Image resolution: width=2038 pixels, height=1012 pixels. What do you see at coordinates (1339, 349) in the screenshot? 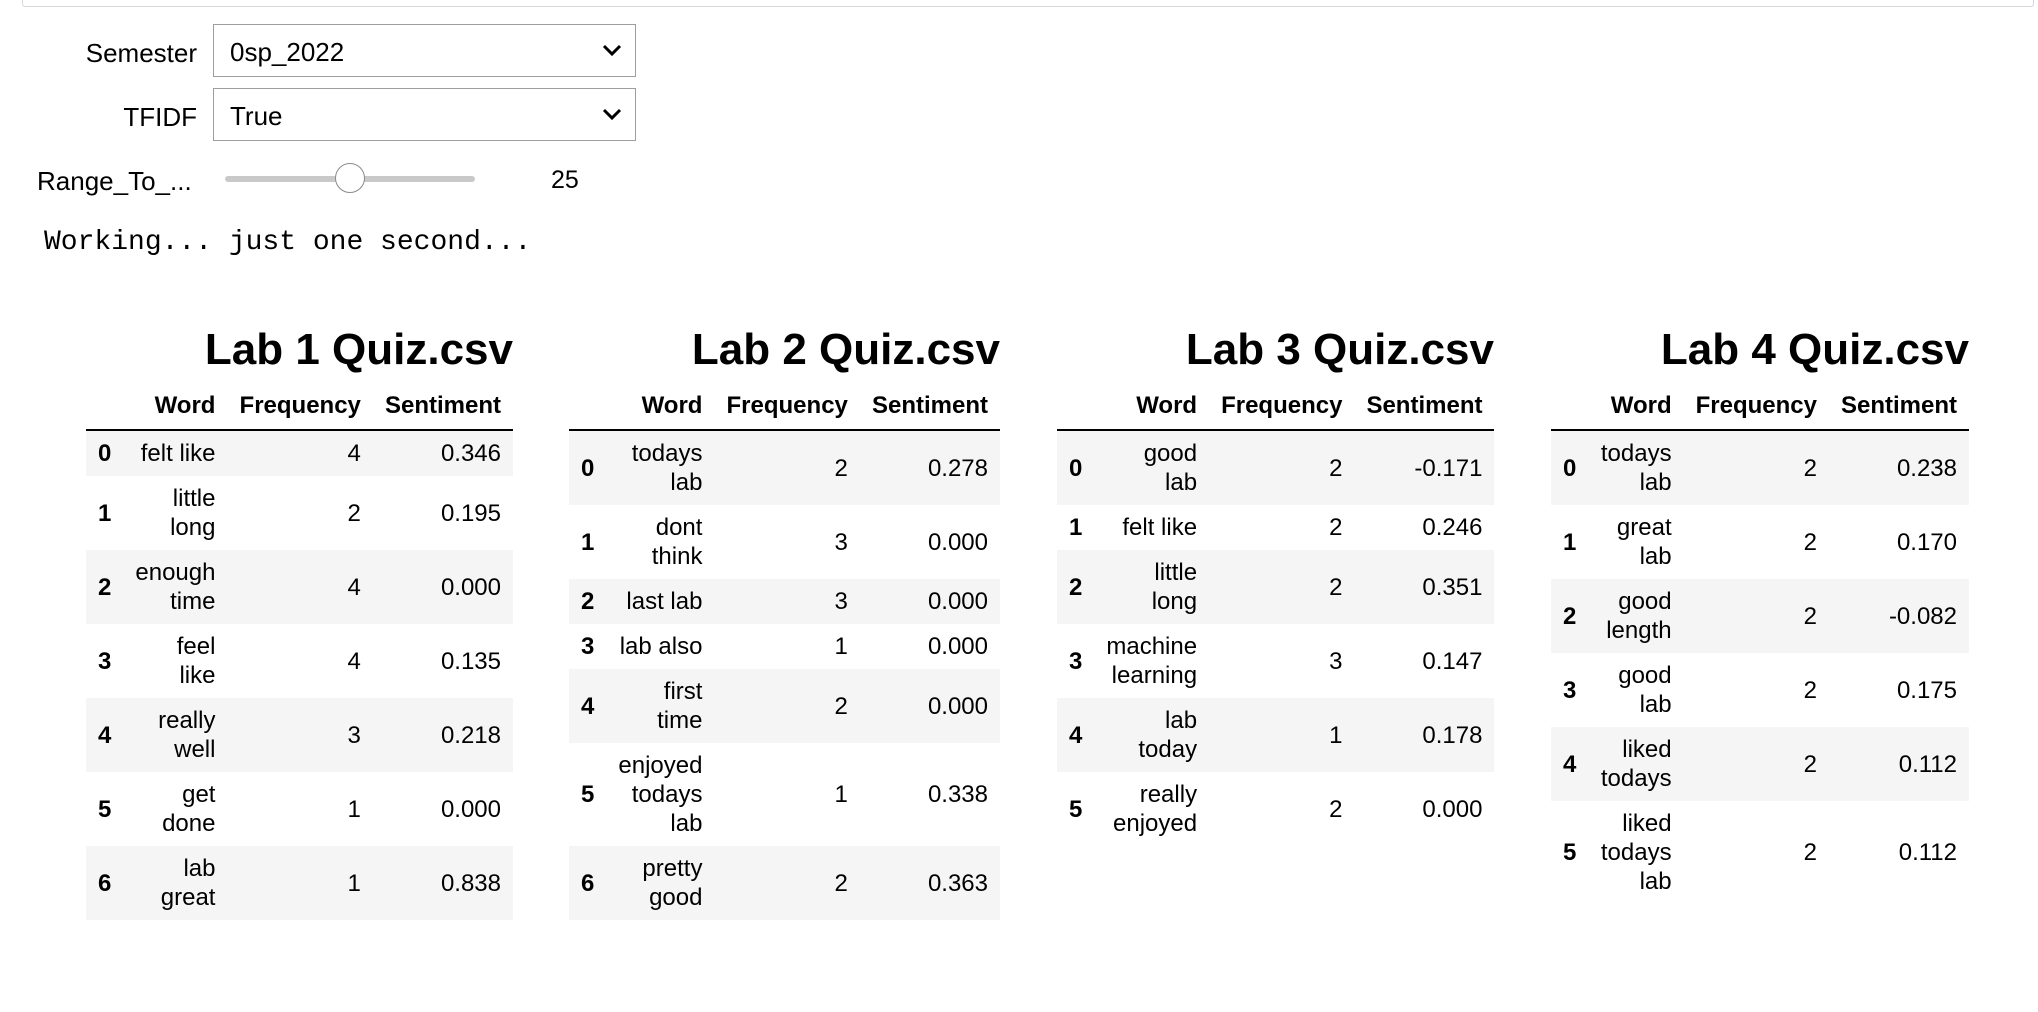
I see `table-title: Lab 3 Quiz.csv` at bounding box center [1339, 349].